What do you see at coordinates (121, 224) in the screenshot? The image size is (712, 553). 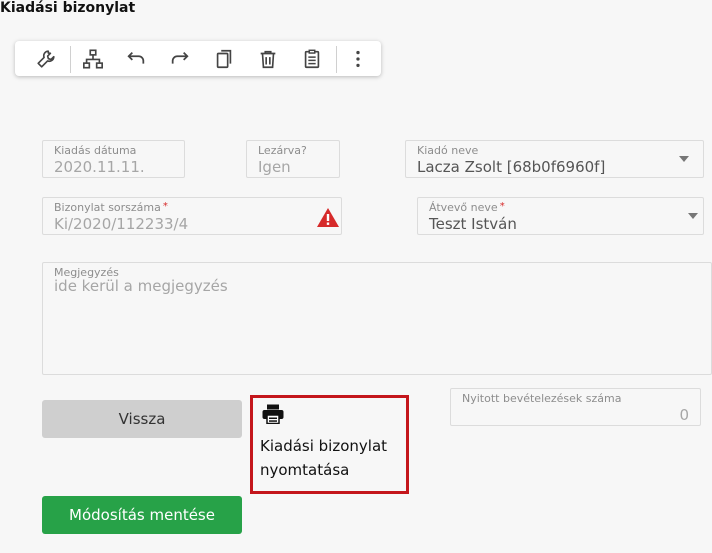 I see `doc-number-value: Ki/2020/112233/4` at bounding box center [121, 224].